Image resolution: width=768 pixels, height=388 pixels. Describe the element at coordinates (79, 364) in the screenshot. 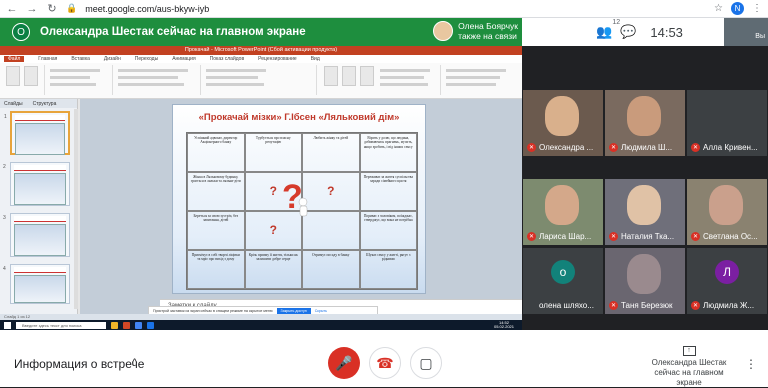

I see `meeting-info-button: Информация о встрече` at that location.